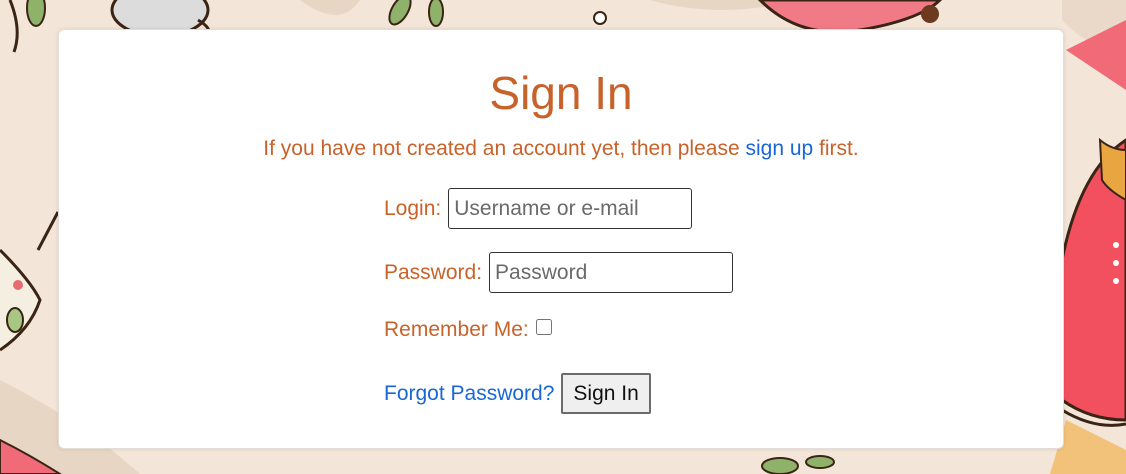 The image size is (1126, 474). I want to click on password-label: Password:, so click(433, 272).